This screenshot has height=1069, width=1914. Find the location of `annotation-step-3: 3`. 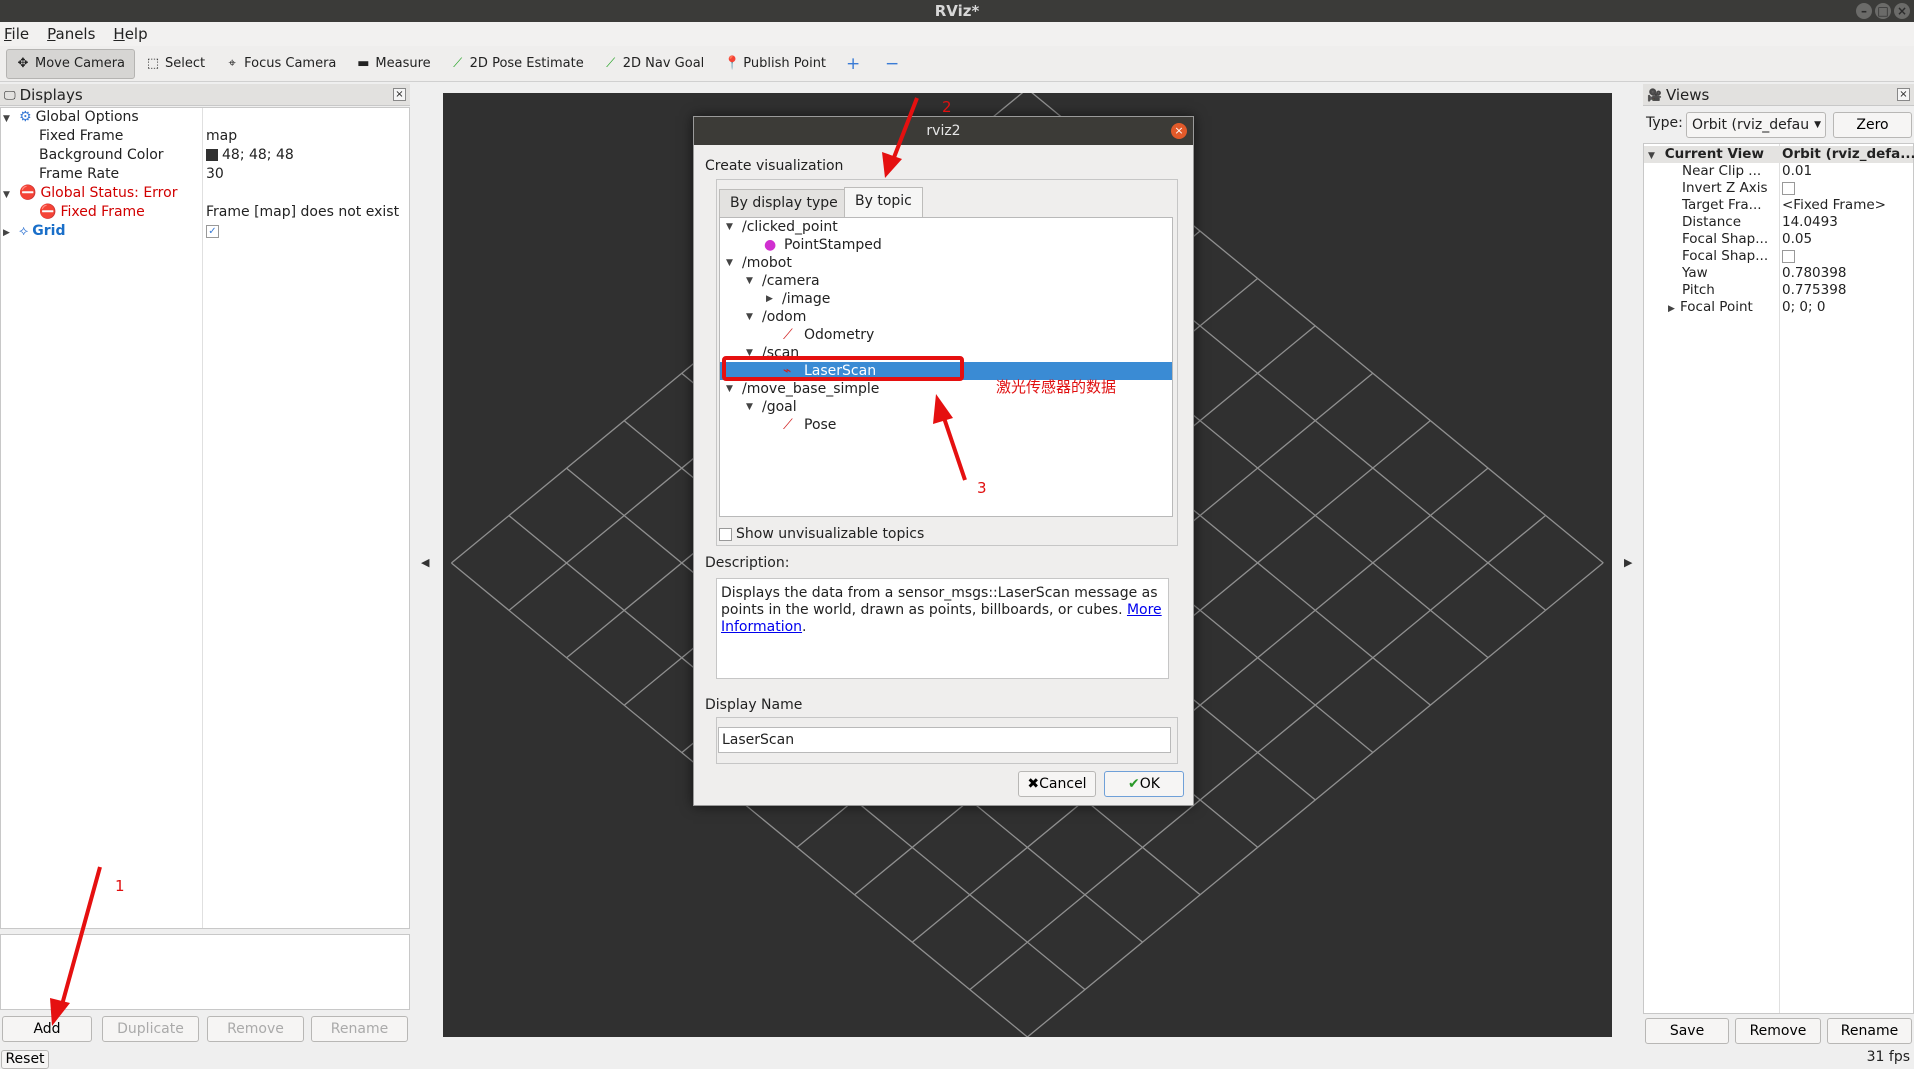

annotation-step-3: 3 is located at coordinates (982, 488).